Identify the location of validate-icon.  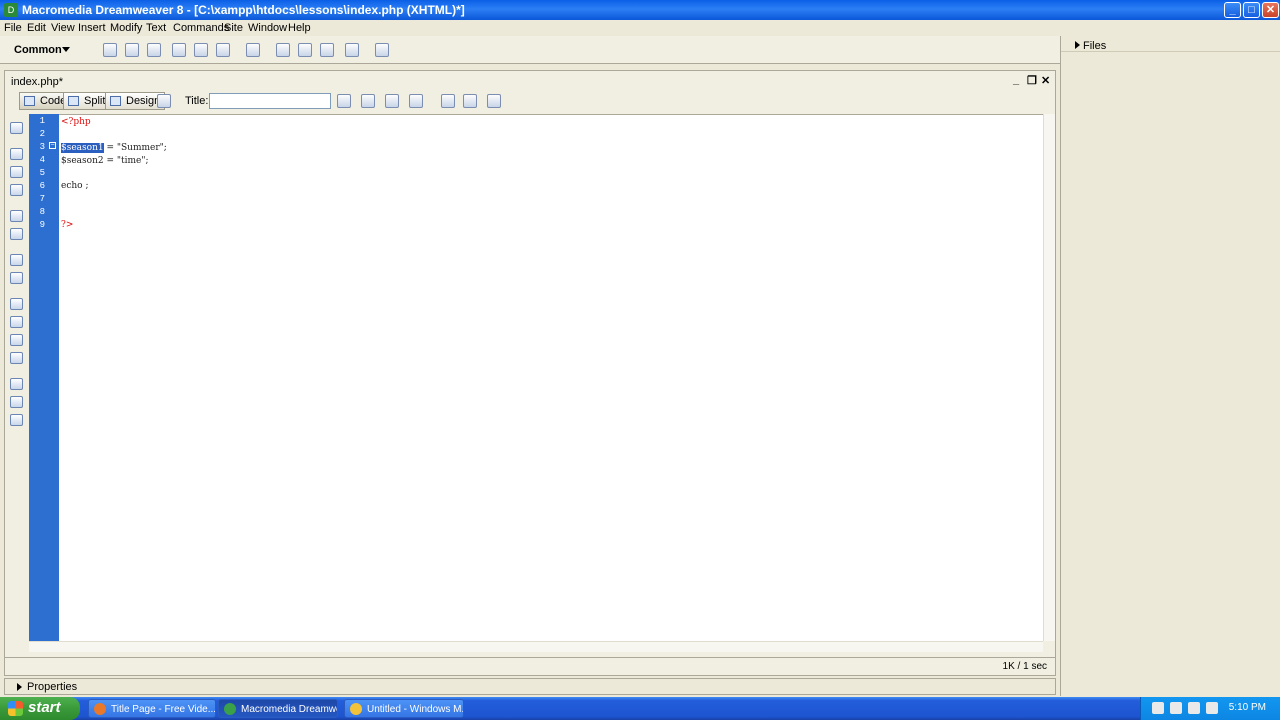
(344, 101).